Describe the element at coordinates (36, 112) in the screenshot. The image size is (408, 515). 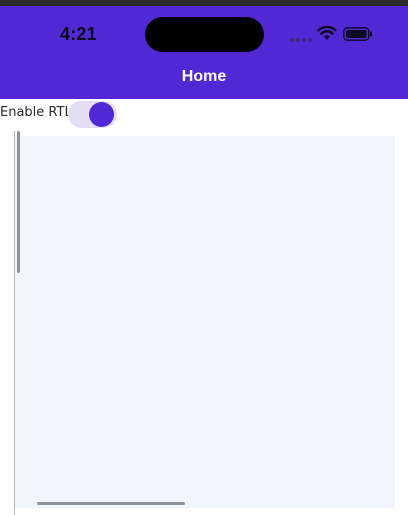
I see `enable-rtl-label: Enable RTL` at that location.